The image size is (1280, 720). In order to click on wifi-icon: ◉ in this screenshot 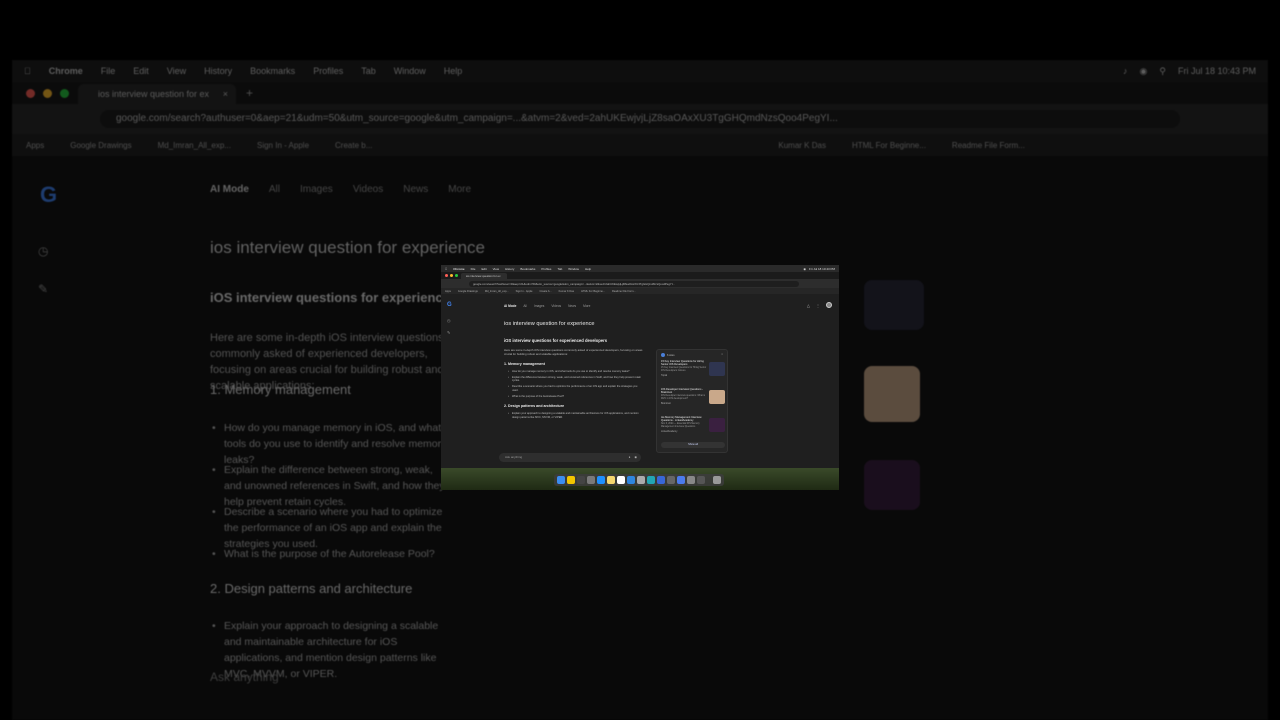, I will do `click(804, 269)`.